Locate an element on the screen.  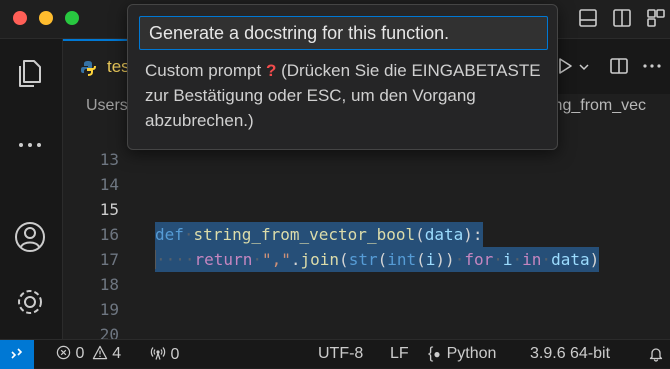
maximize-window-icon is located at coordinates (72, 18).